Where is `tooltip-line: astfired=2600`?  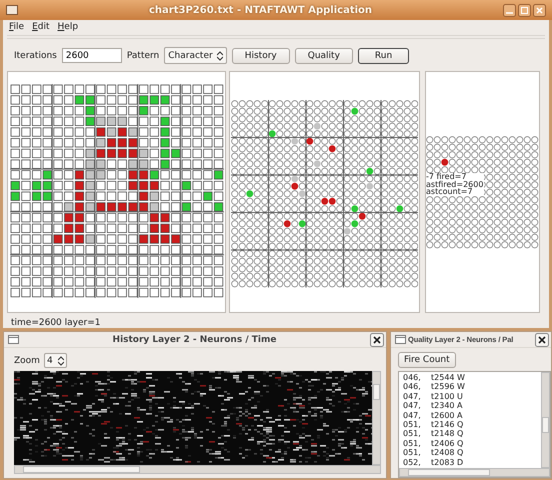
tooltip-line: astfired=2600 is located at coordinates (455, 184).